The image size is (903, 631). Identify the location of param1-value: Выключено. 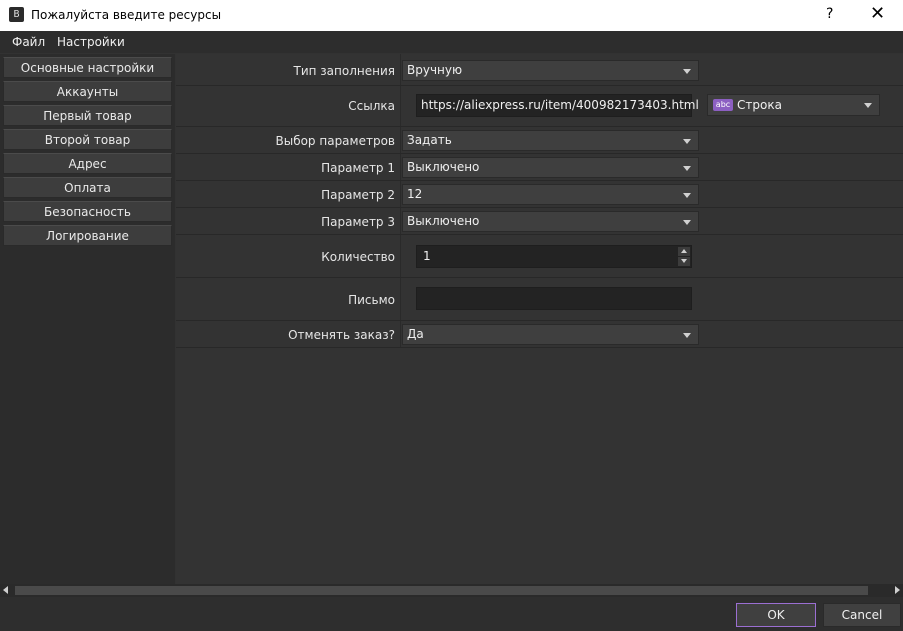
(443, 167).